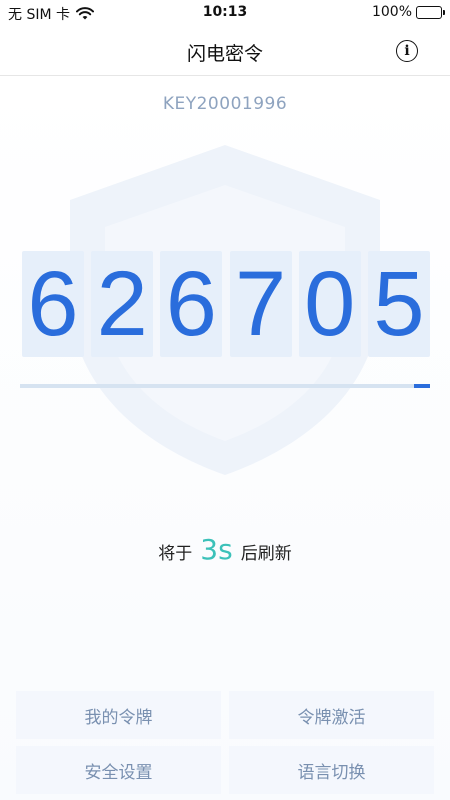 The width and height of the screenshot is (450, 800). Describe the element at coordinates (329, 304) in the screenshot. I see `otp-digit: 0` at that location.